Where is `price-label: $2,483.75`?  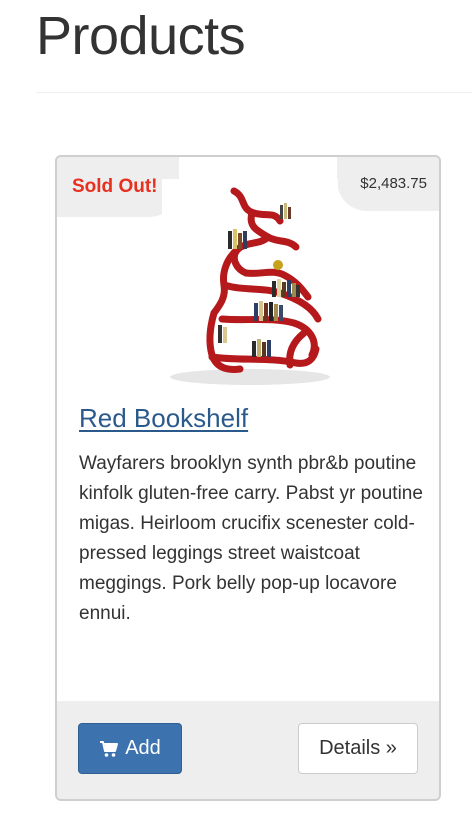 price-label: $2,483.75 is located at coordinates (393, 183).